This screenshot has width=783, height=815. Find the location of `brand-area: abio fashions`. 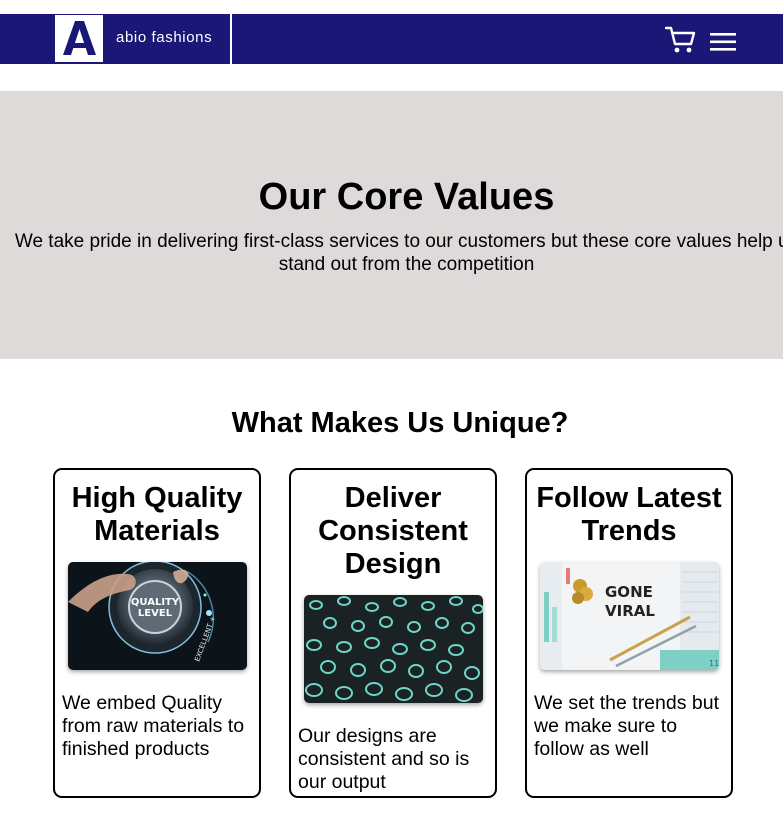

brand-area: abio fashions is located at coordinates (168, 39).